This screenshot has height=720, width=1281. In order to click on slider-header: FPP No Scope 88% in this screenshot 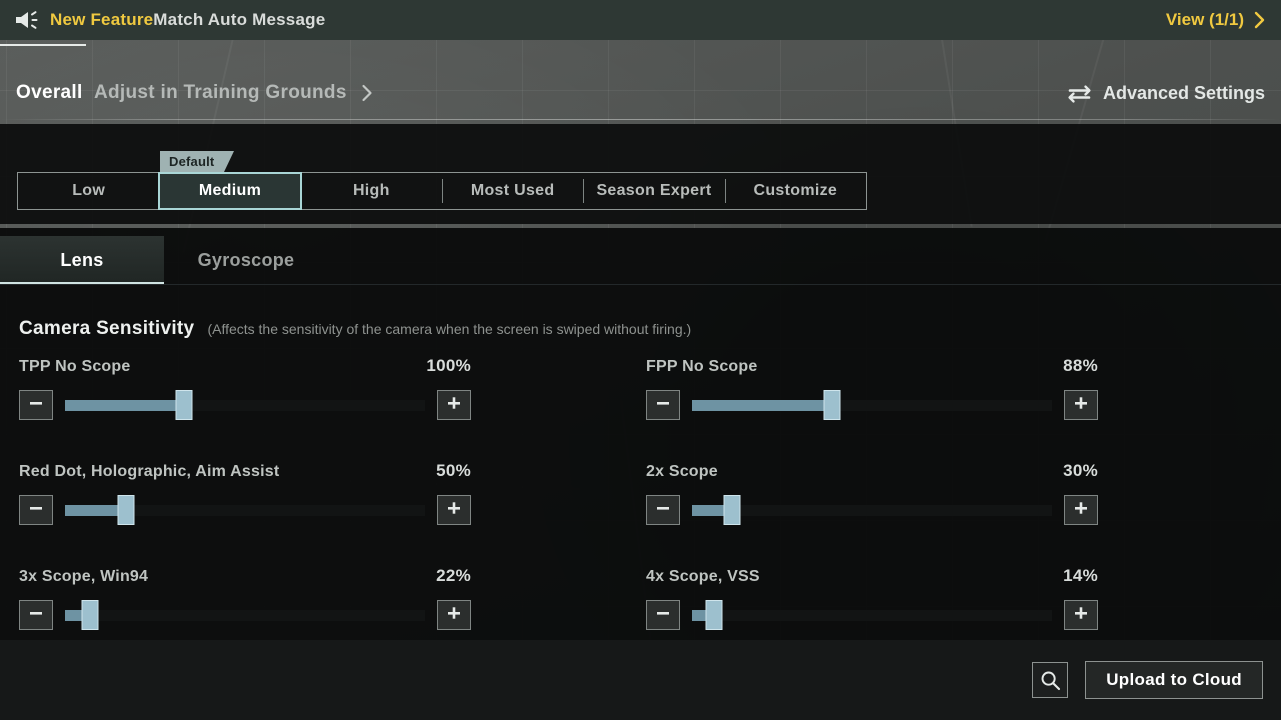, I will do `click(872, 367)`.